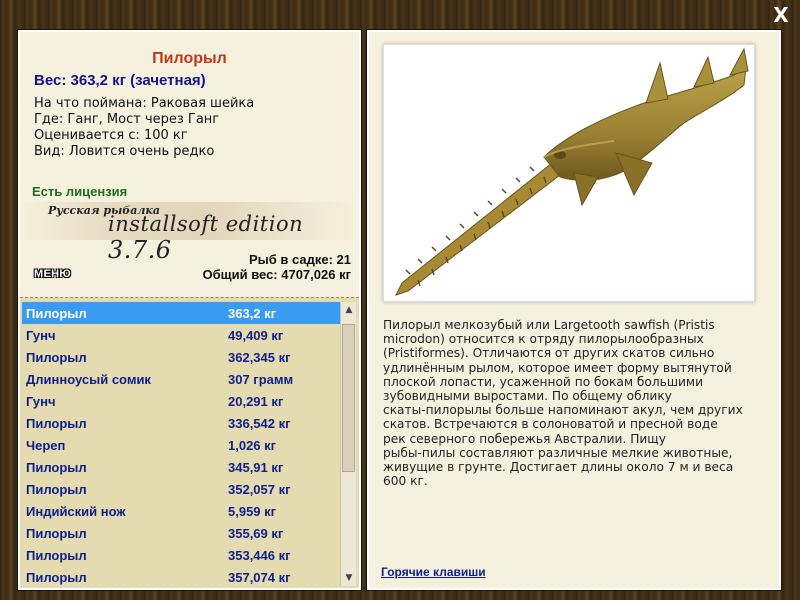  I want to click on list-scrollbar: ▲ ▼, so click(348, 444).